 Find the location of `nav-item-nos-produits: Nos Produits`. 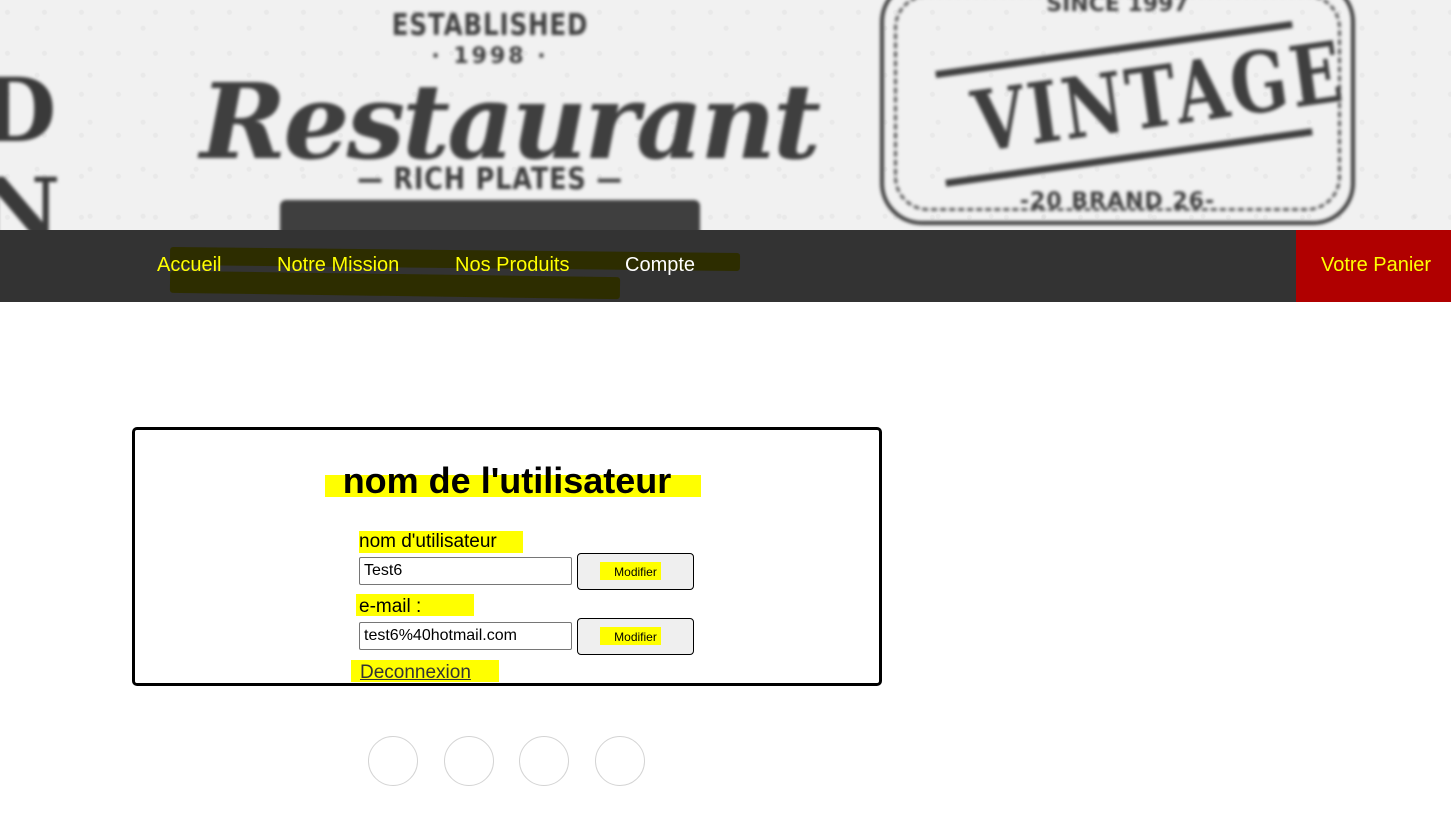

nav-item-nos-produits: Nos Produits is located at coordinates (512, 266).